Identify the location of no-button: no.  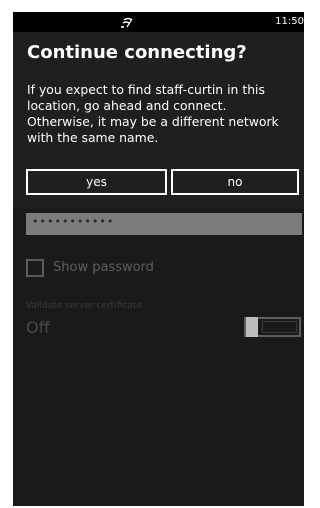
(235, 182).